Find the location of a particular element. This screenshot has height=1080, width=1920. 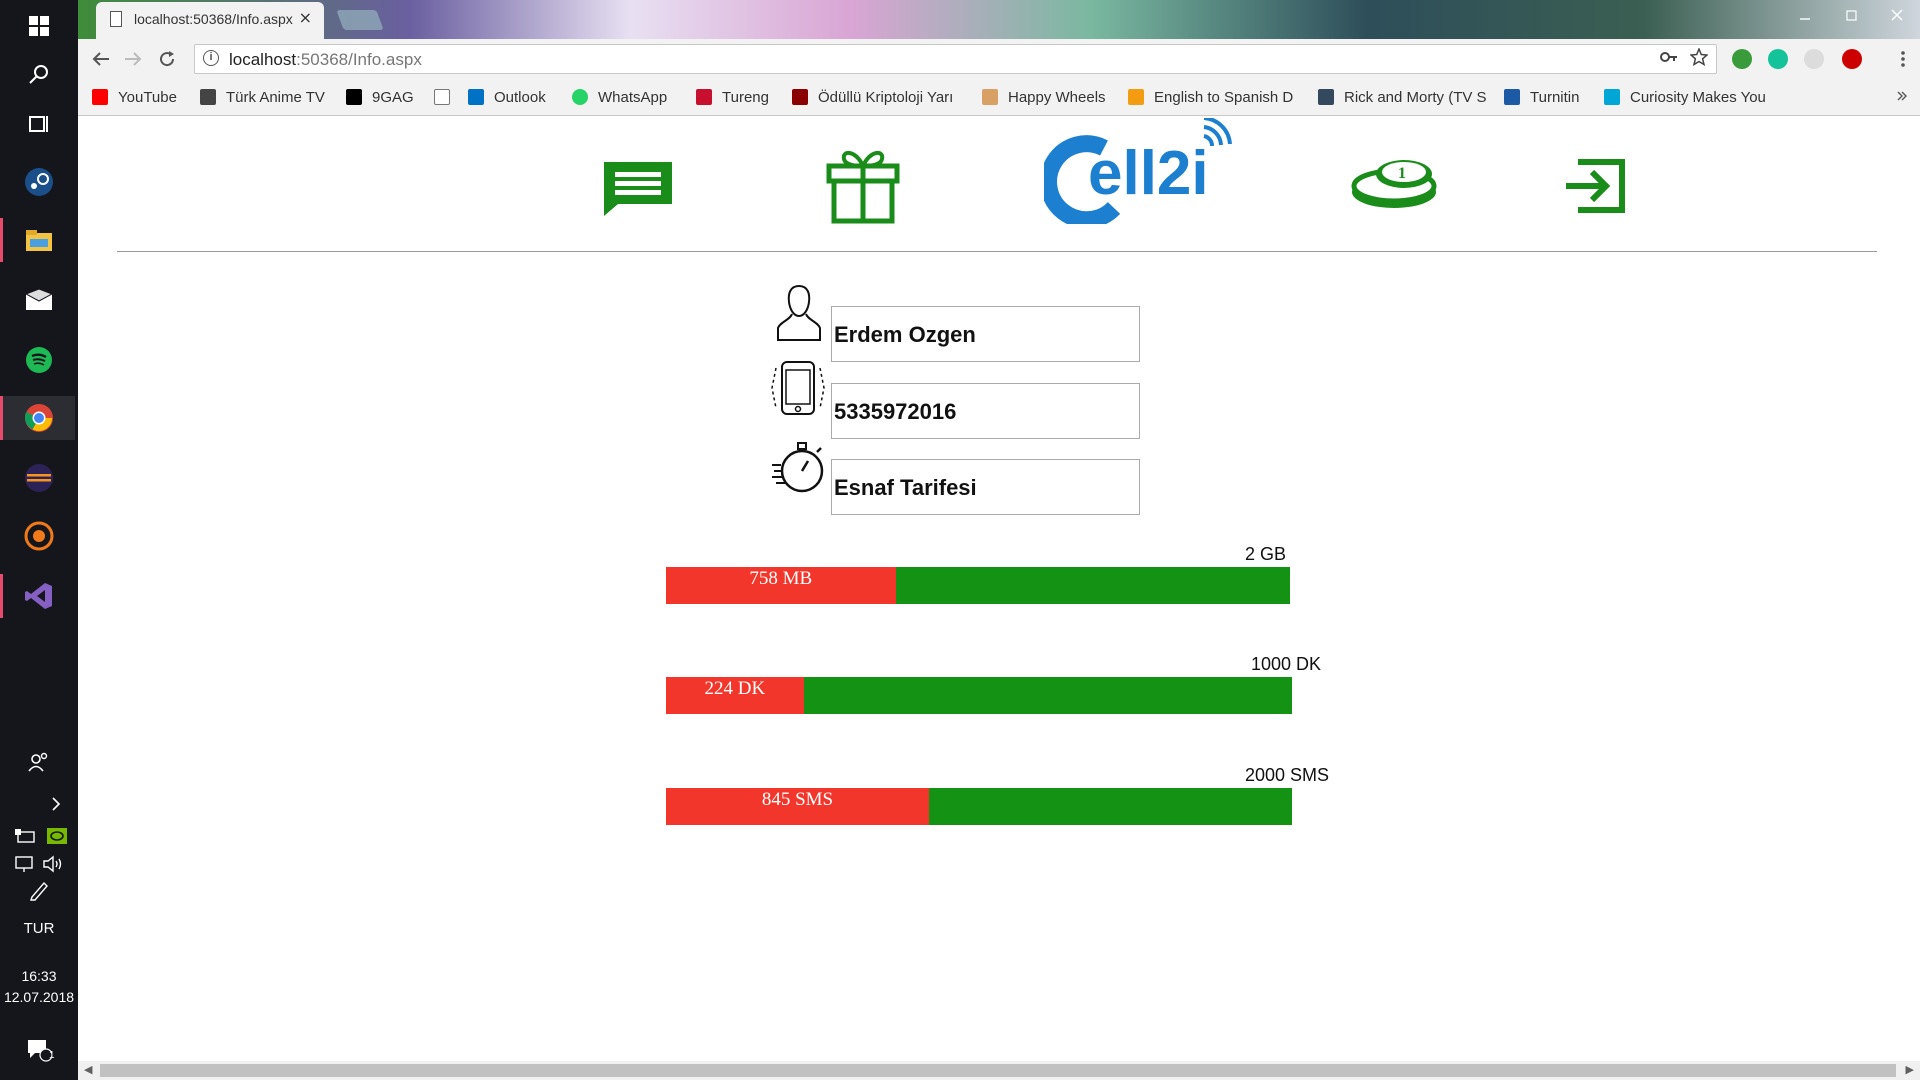

back-icon is located at coordinates (101, 59).